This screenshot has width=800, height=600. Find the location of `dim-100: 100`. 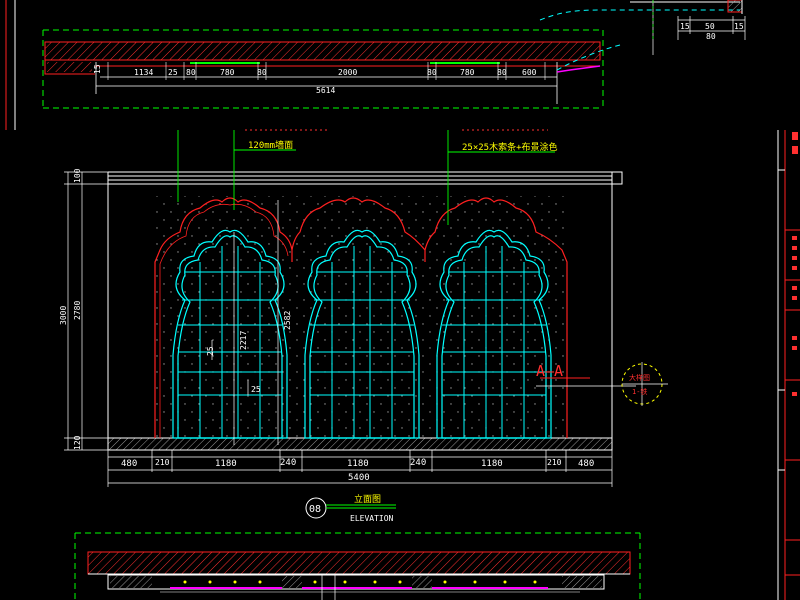

dim-100: 100 is located at coordinates (77, 175).